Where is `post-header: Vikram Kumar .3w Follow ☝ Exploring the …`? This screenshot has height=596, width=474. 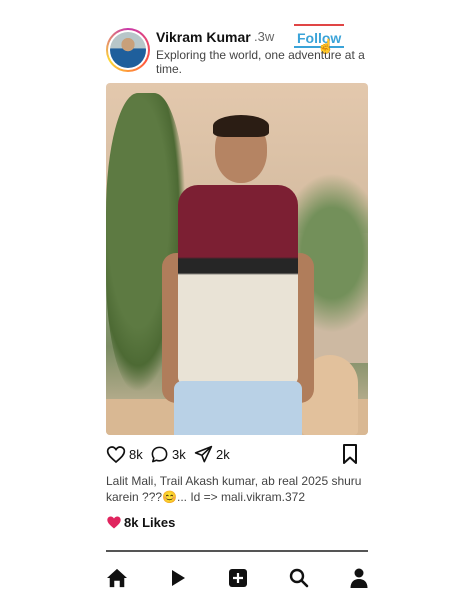 post-header: Vikram Kumar .3w Follow ☝ Exploring the … is located at coordinates (237, 51).